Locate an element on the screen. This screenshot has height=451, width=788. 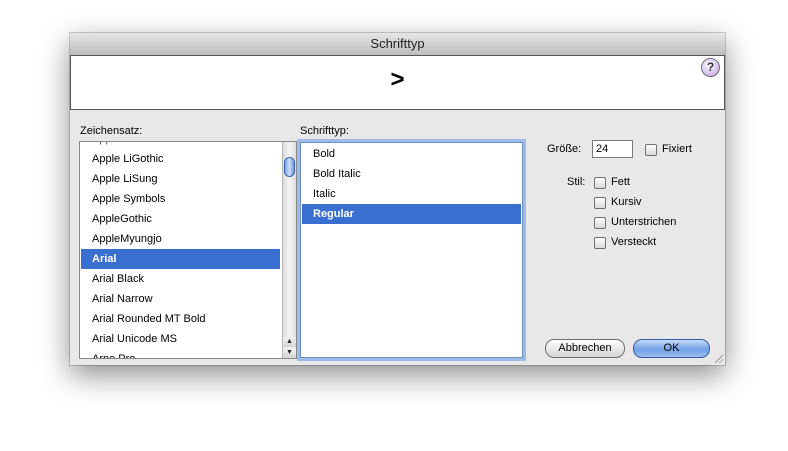
font-family-label: Zeichensatz: is located at coordinates (111, 131).